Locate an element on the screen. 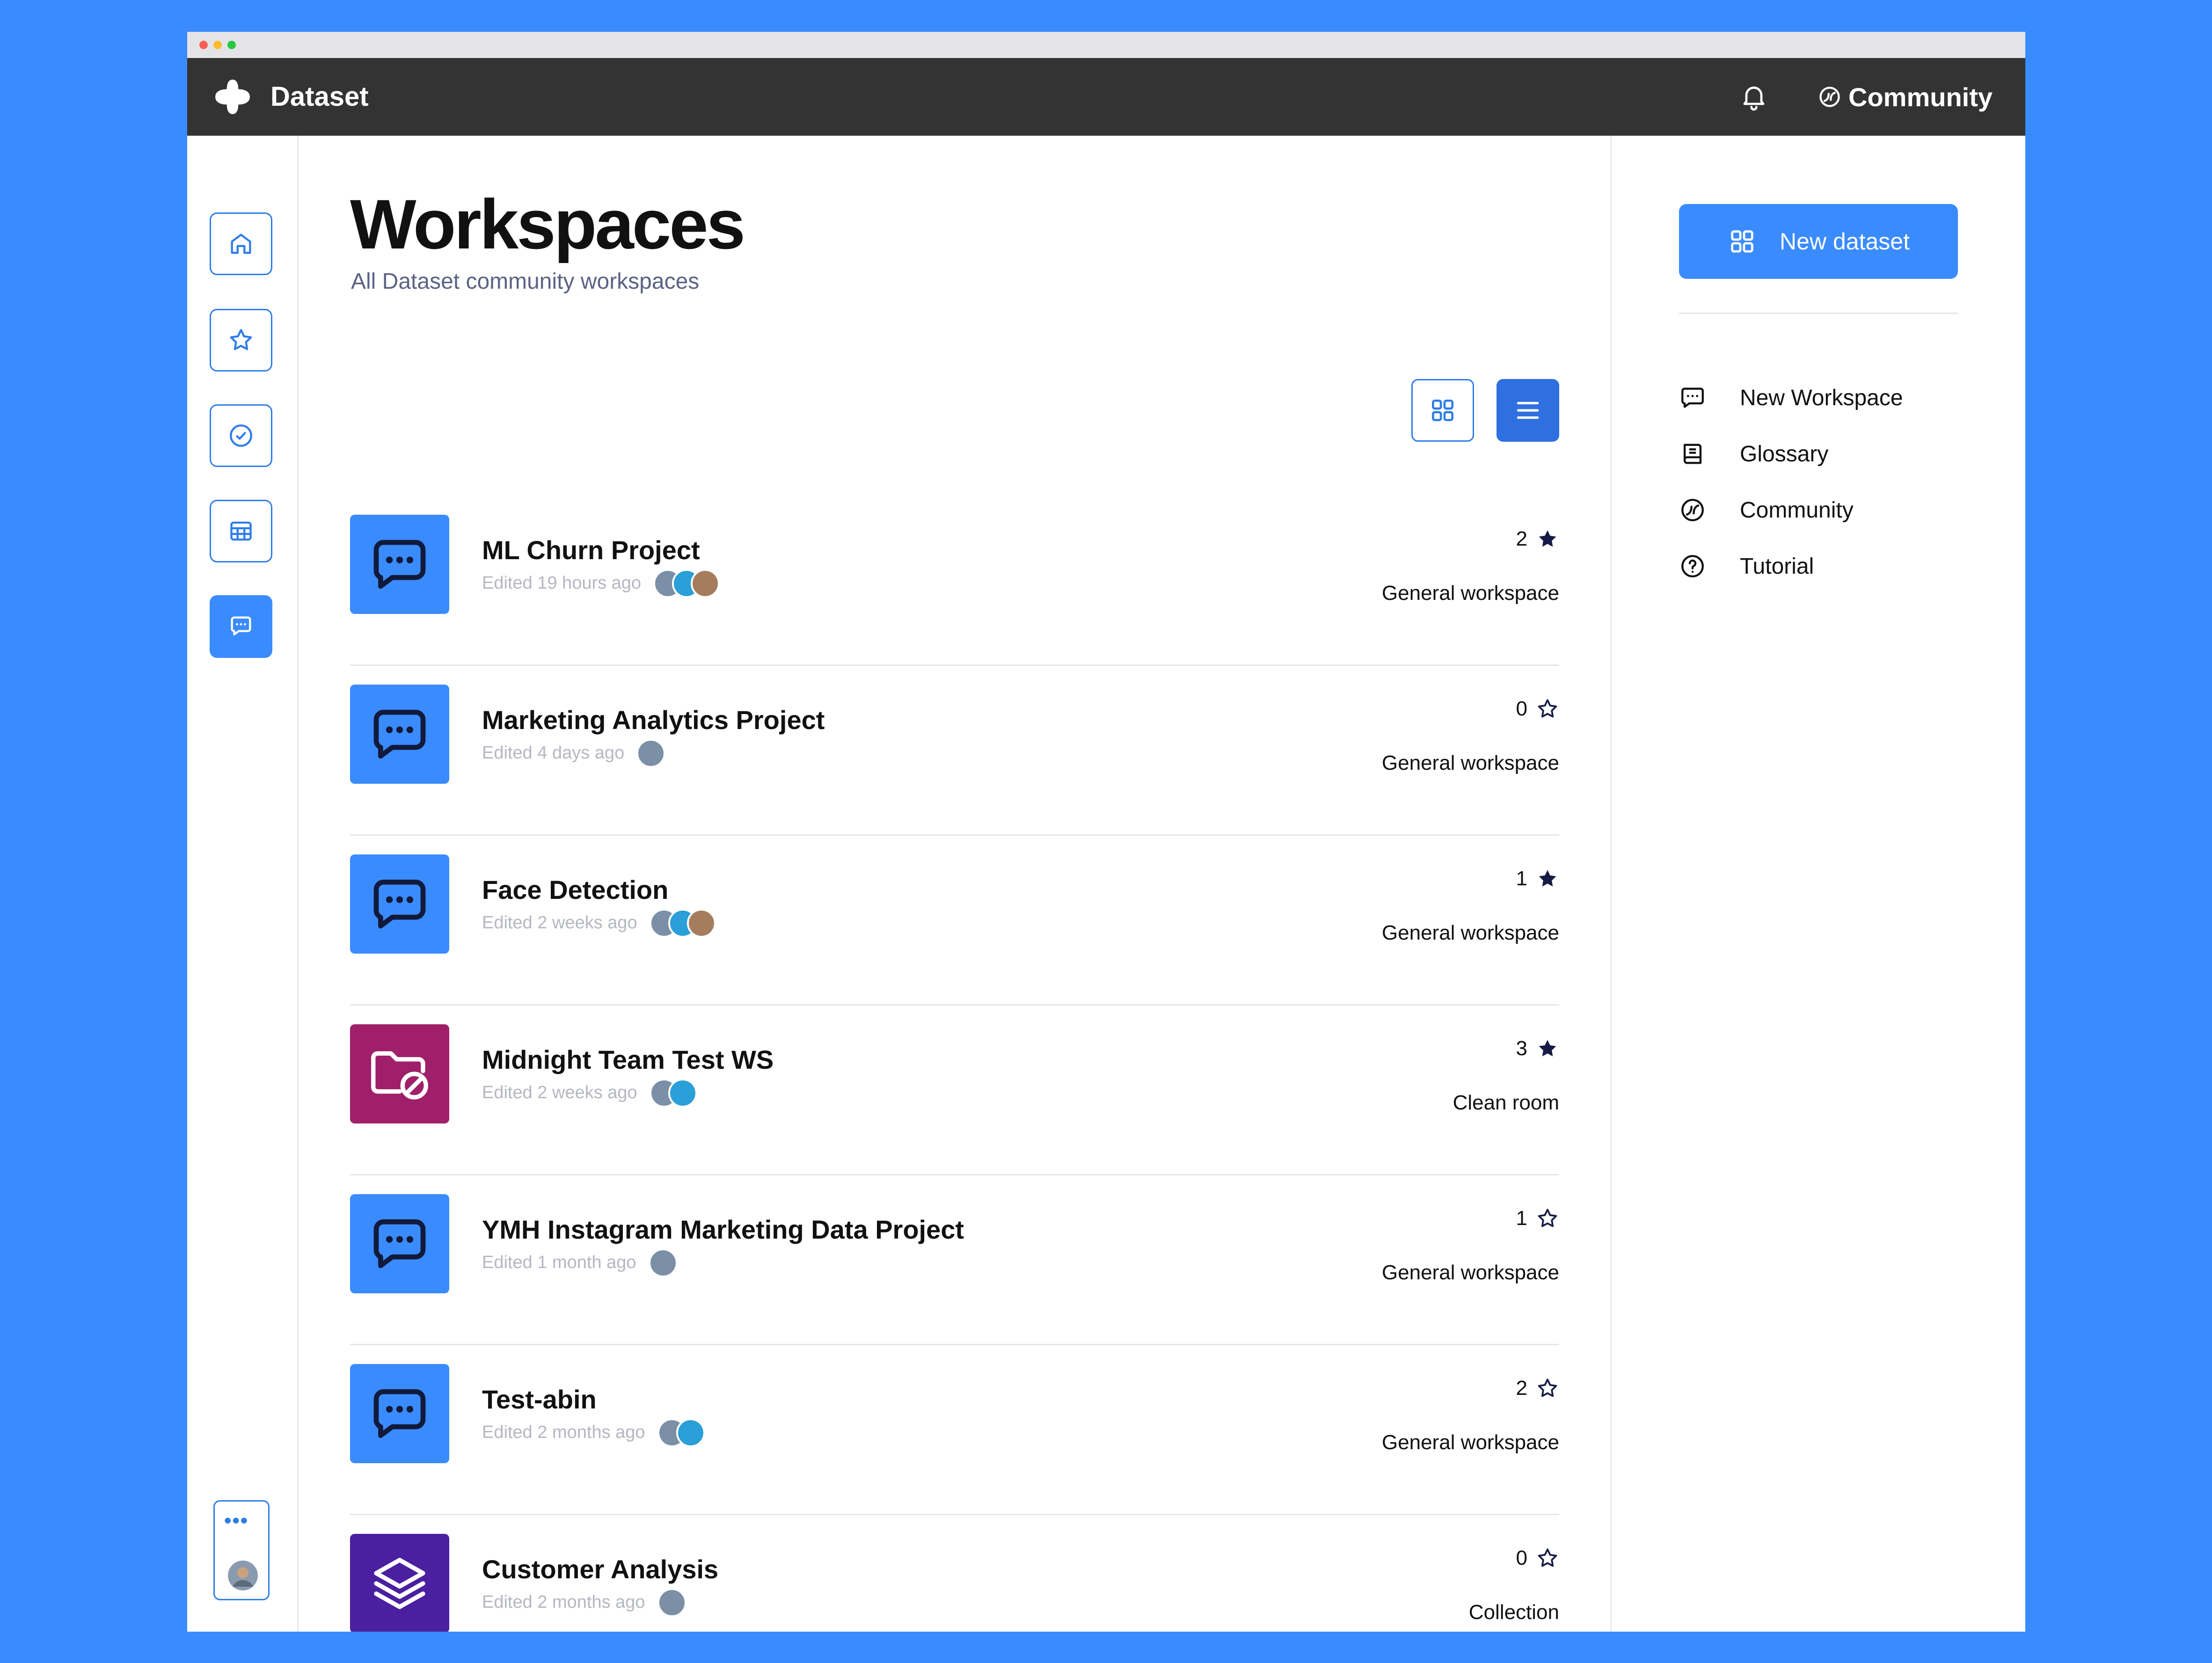 The height and width of the screenshot is (1663, 2212). star-count-value: 3 is located at coordinates (1521, 1048).